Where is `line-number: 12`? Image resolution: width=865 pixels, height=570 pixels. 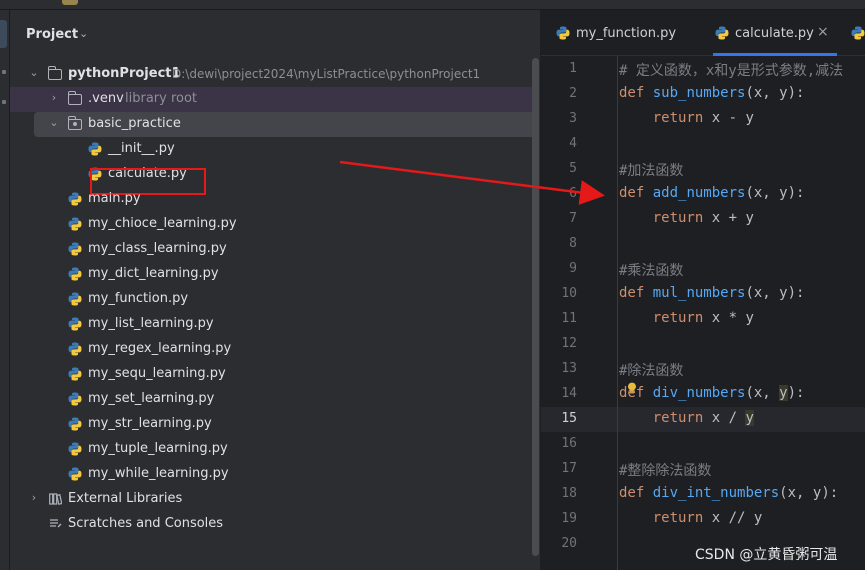
line-number: 12 is located at coordinates (559, 343).